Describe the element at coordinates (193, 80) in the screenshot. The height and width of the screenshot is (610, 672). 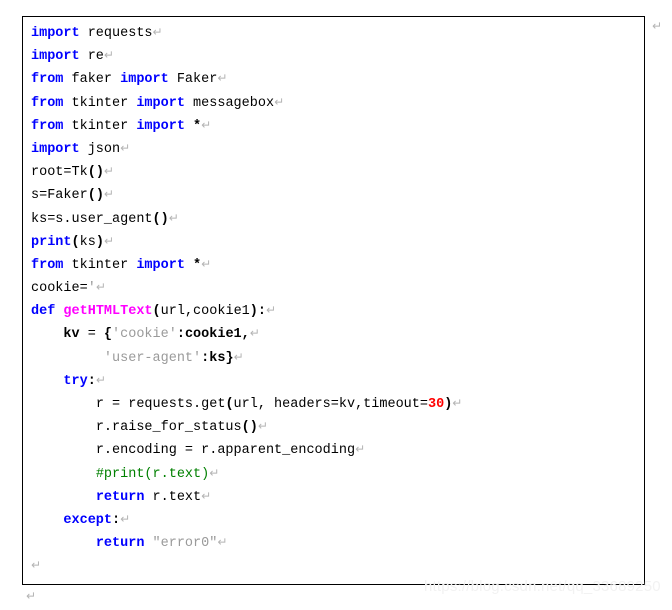
I see `code-token-plain: Faker` at that location.